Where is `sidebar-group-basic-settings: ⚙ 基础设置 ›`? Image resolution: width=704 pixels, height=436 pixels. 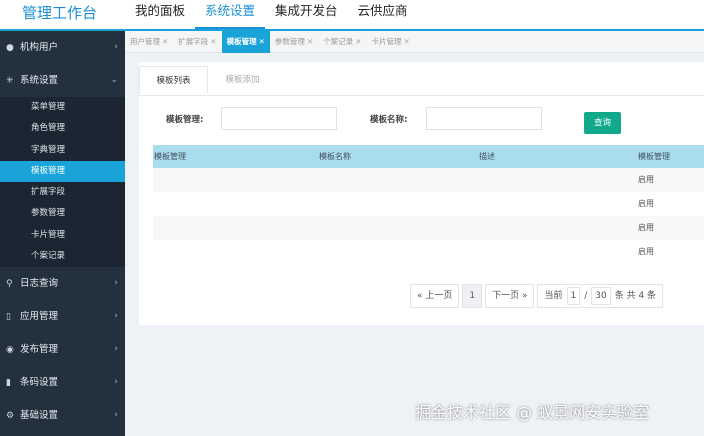 sidebar-group-basic-settings: ⚙ 基础设置 › is located at coordinates (62, 415).